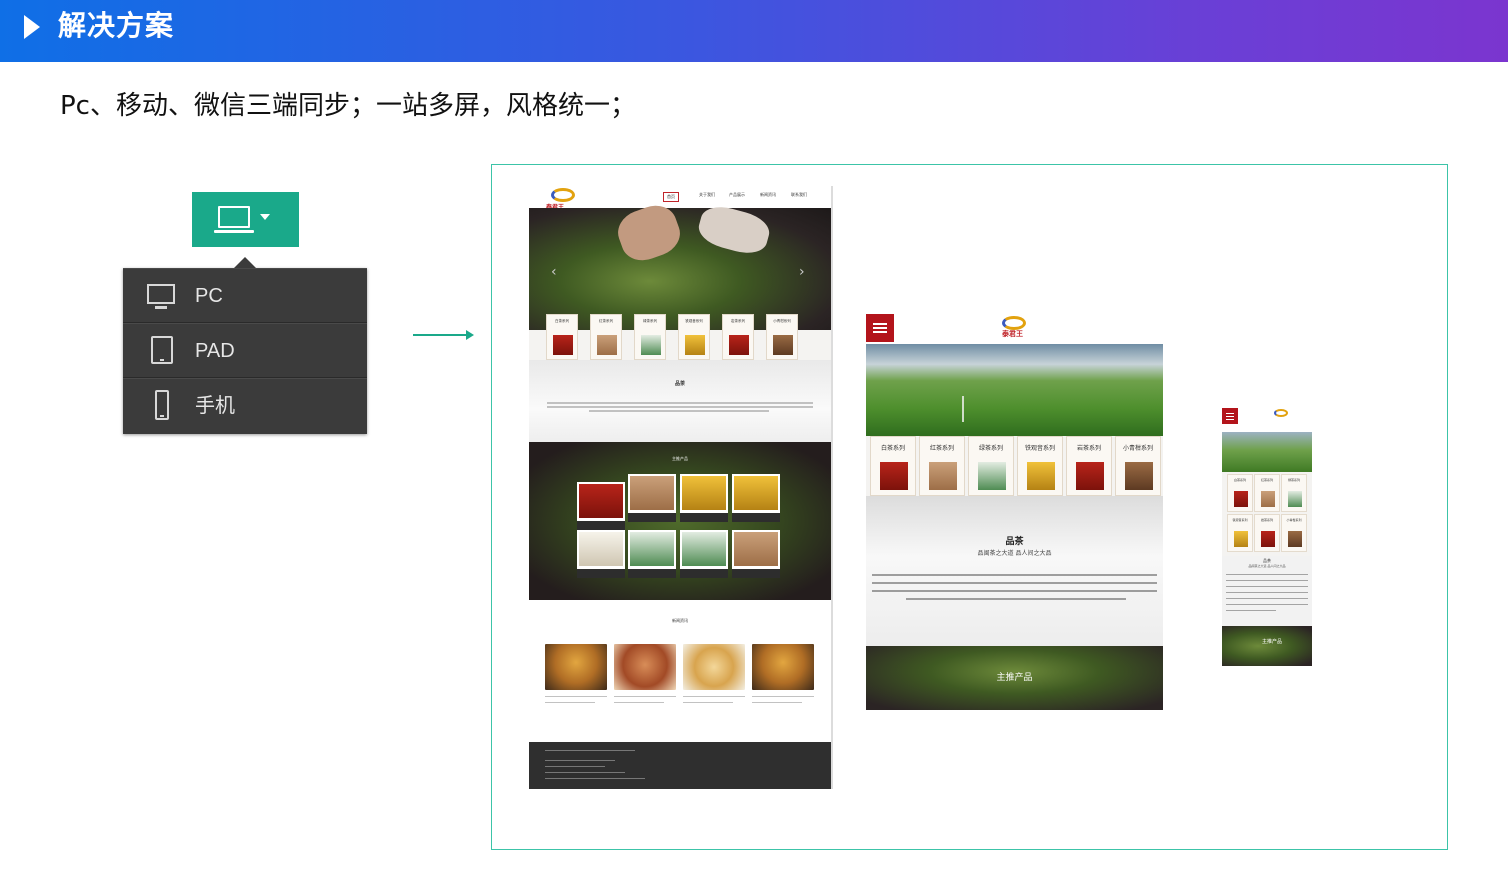 The height and width of the screenshot is (888, 1508). What do you see at coordinates (679, 384) in the screenshot?
I see `pc-intro-title: 品茶` at bounding box center [679, 384].